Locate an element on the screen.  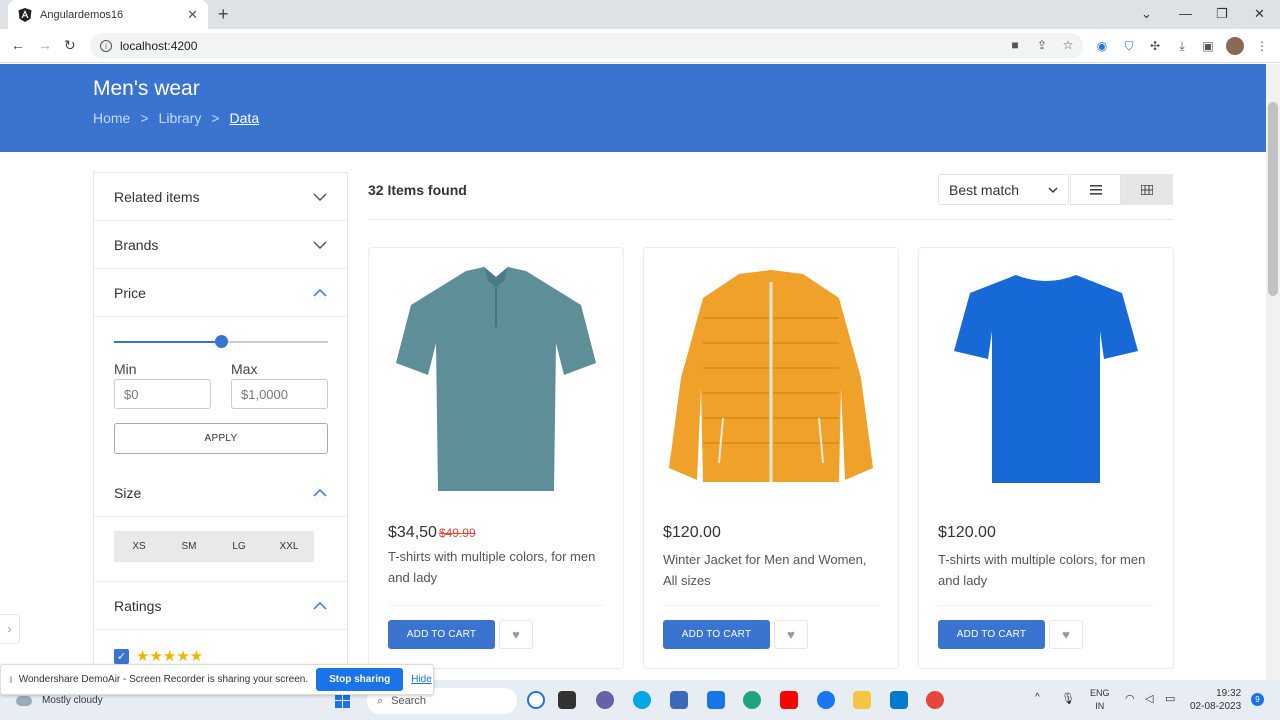
facebook-icon is located at coordinates (826, 700).